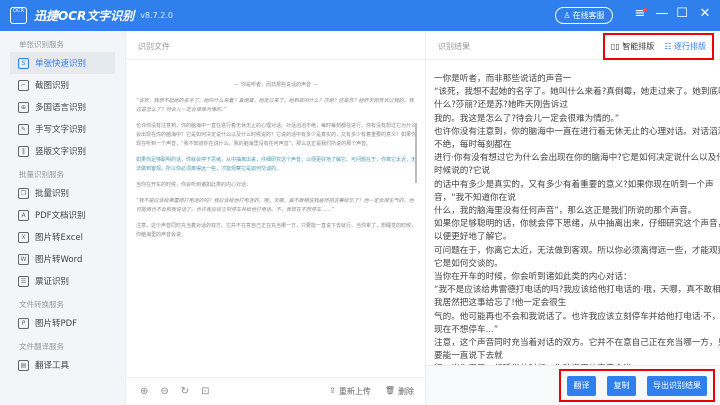 The height and width of the screenshot is (405, 720). I want to click on sidebar-item-label: 票证识别, so click(52, 282).